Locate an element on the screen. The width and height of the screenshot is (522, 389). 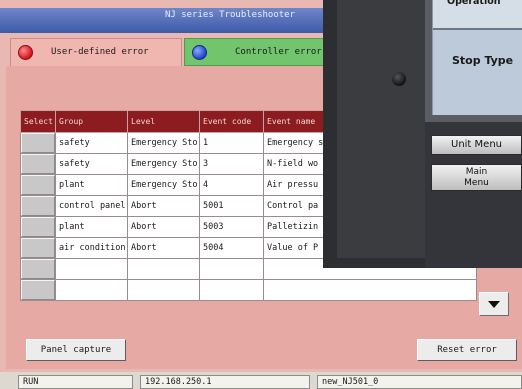
status-indicator-icon is located at coordinates (199, 52).